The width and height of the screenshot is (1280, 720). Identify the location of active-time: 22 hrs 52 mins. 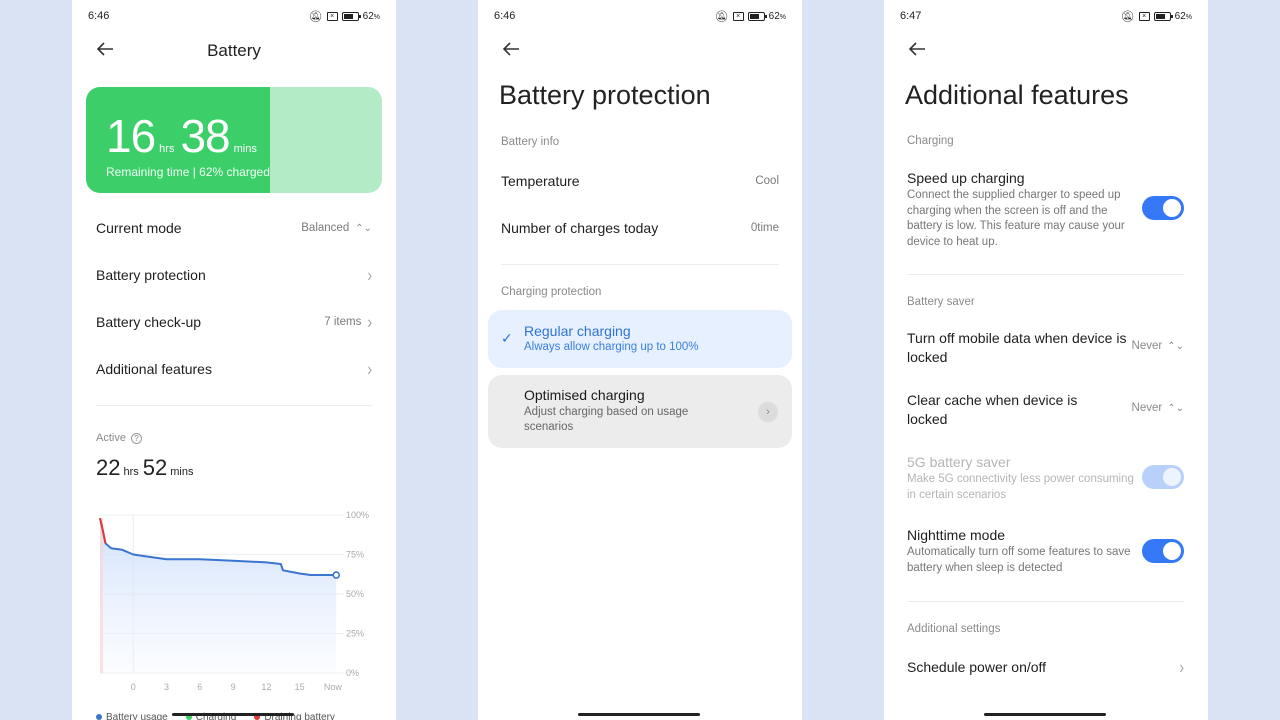
(146, 468).